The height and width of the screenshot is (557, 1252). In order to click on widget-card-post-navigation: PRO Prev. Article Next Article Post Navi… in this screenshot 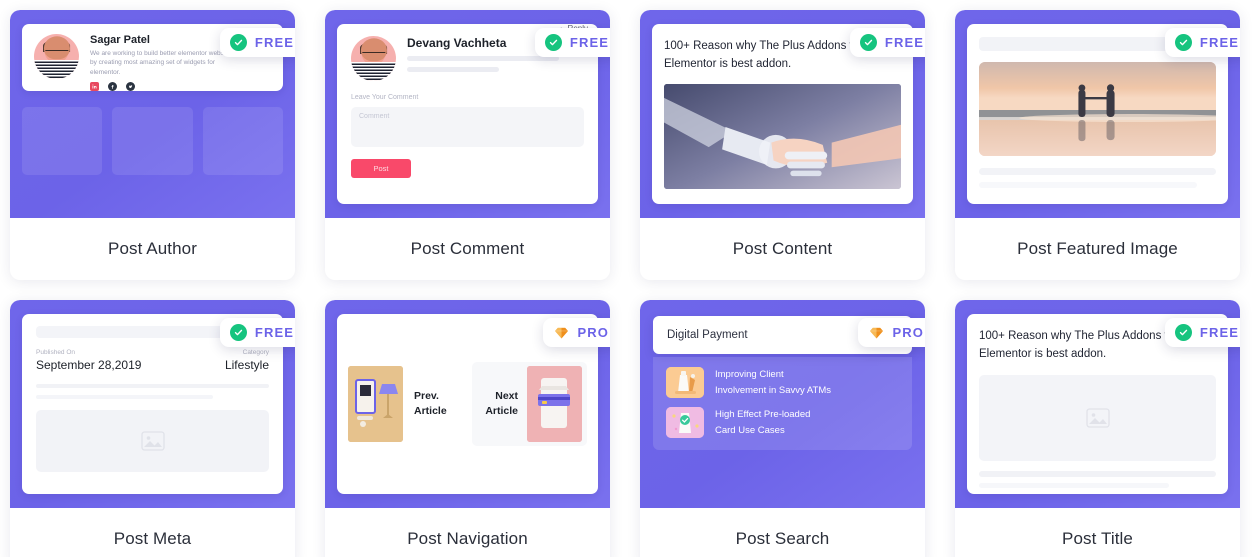, I will do `click(467, 428)`.